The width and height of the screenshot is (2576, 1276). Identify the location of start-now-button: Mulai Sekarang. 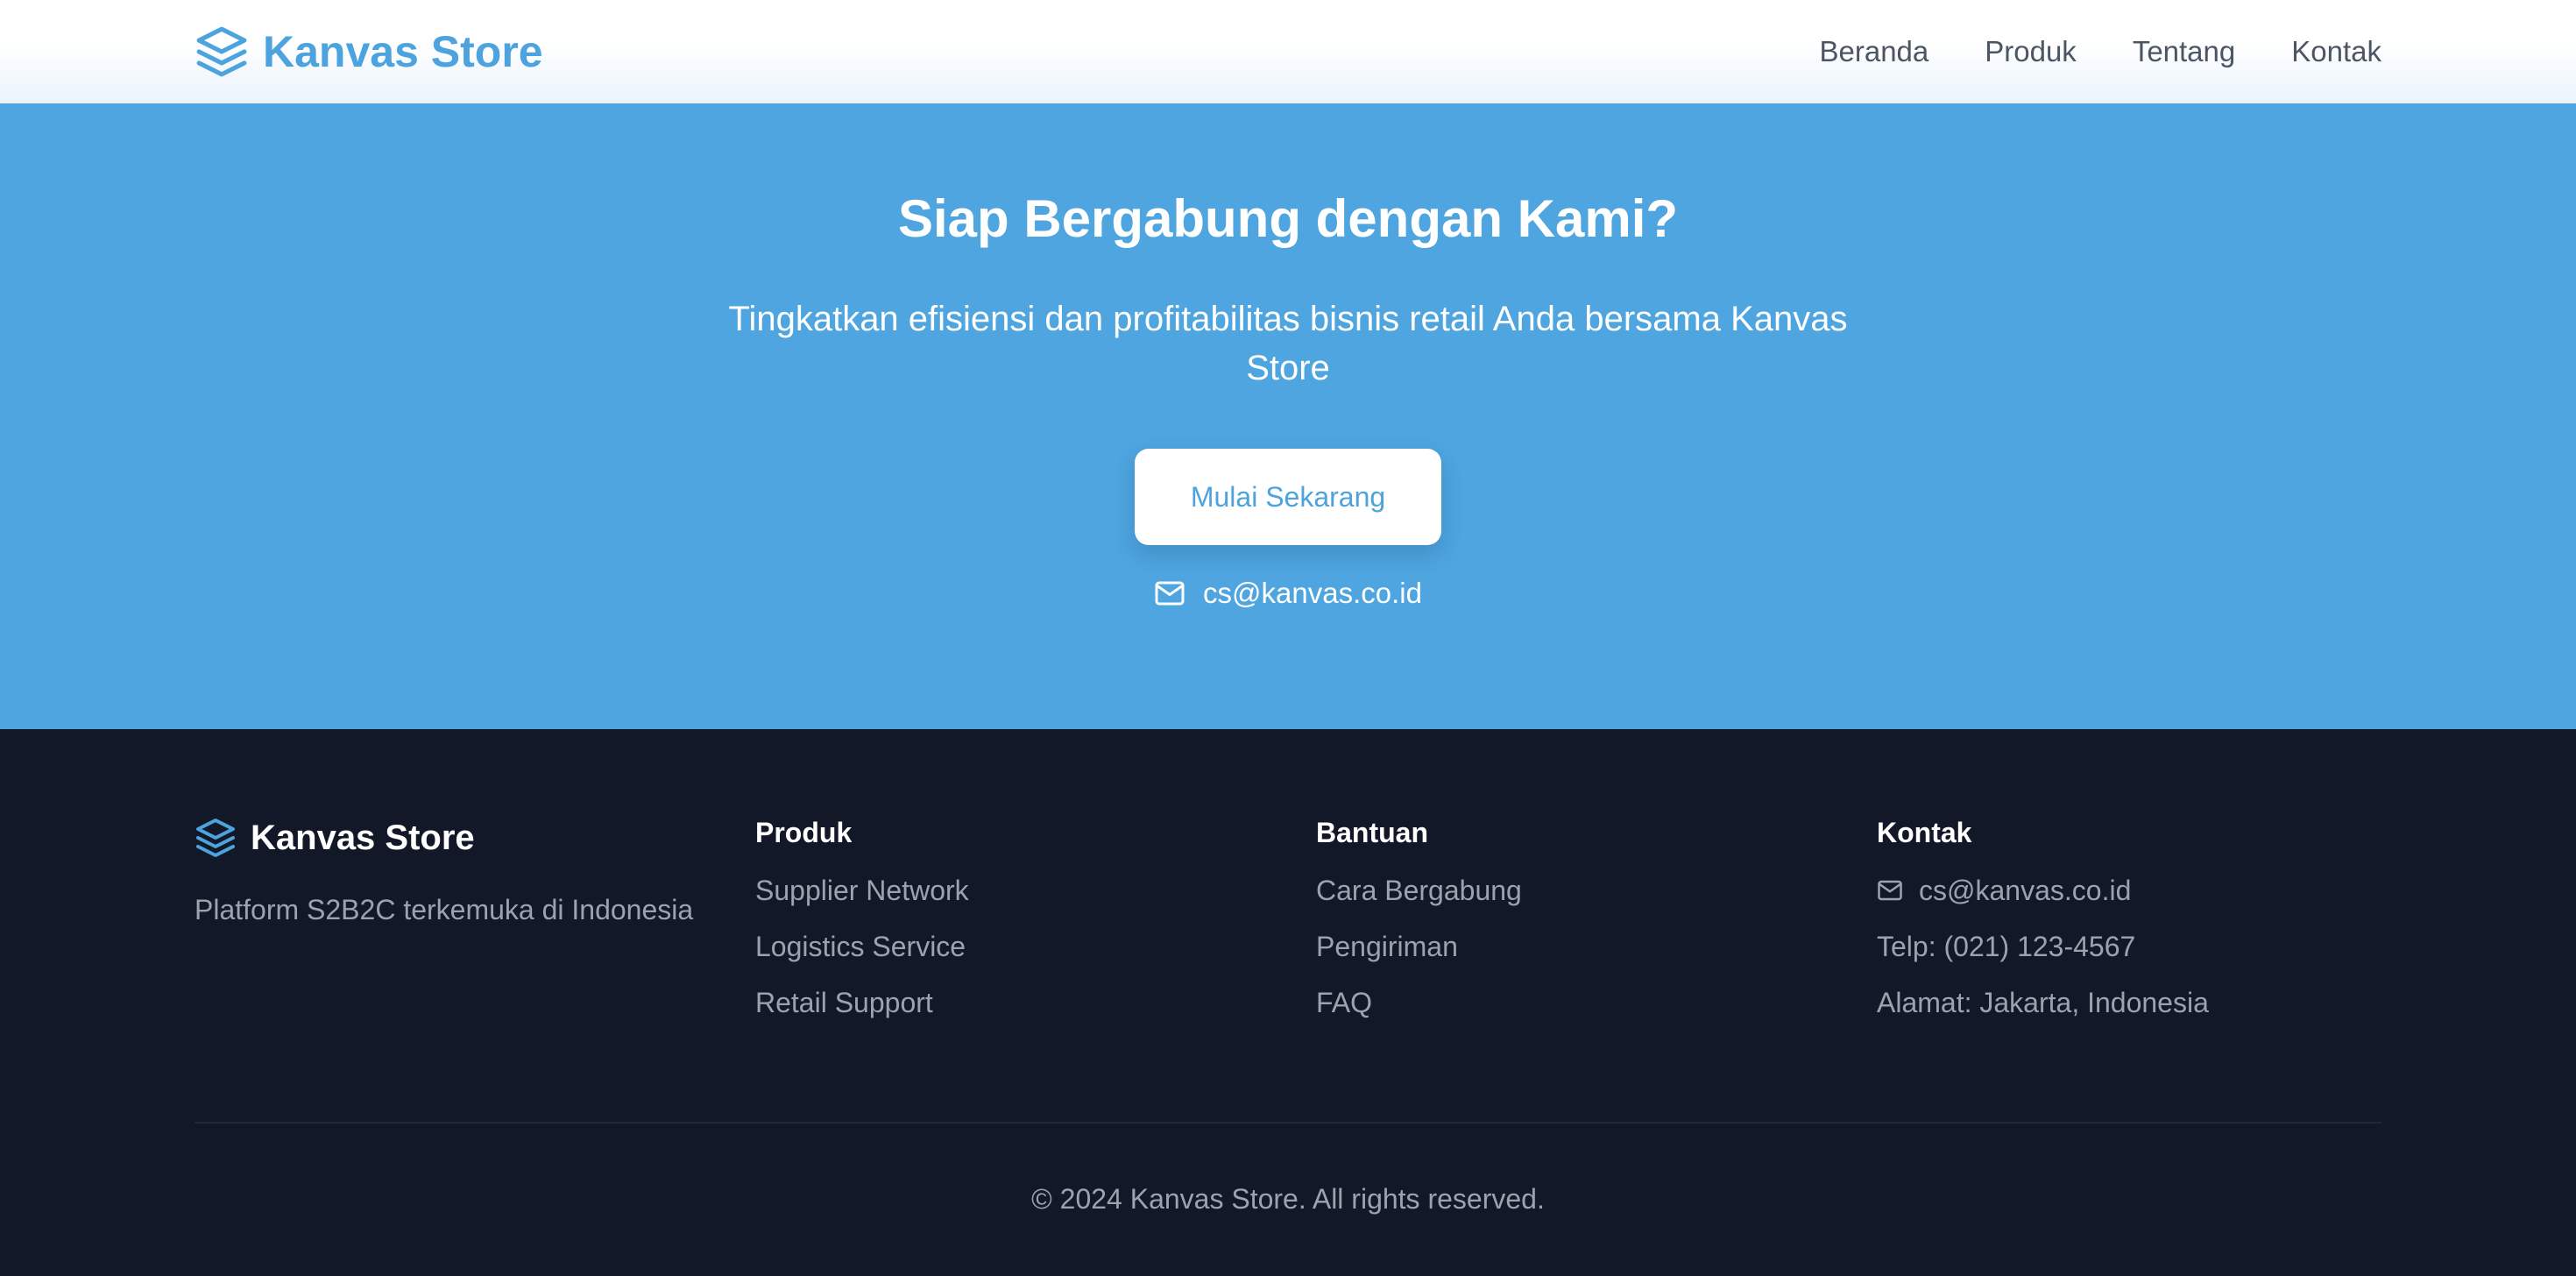
(1288, 497).